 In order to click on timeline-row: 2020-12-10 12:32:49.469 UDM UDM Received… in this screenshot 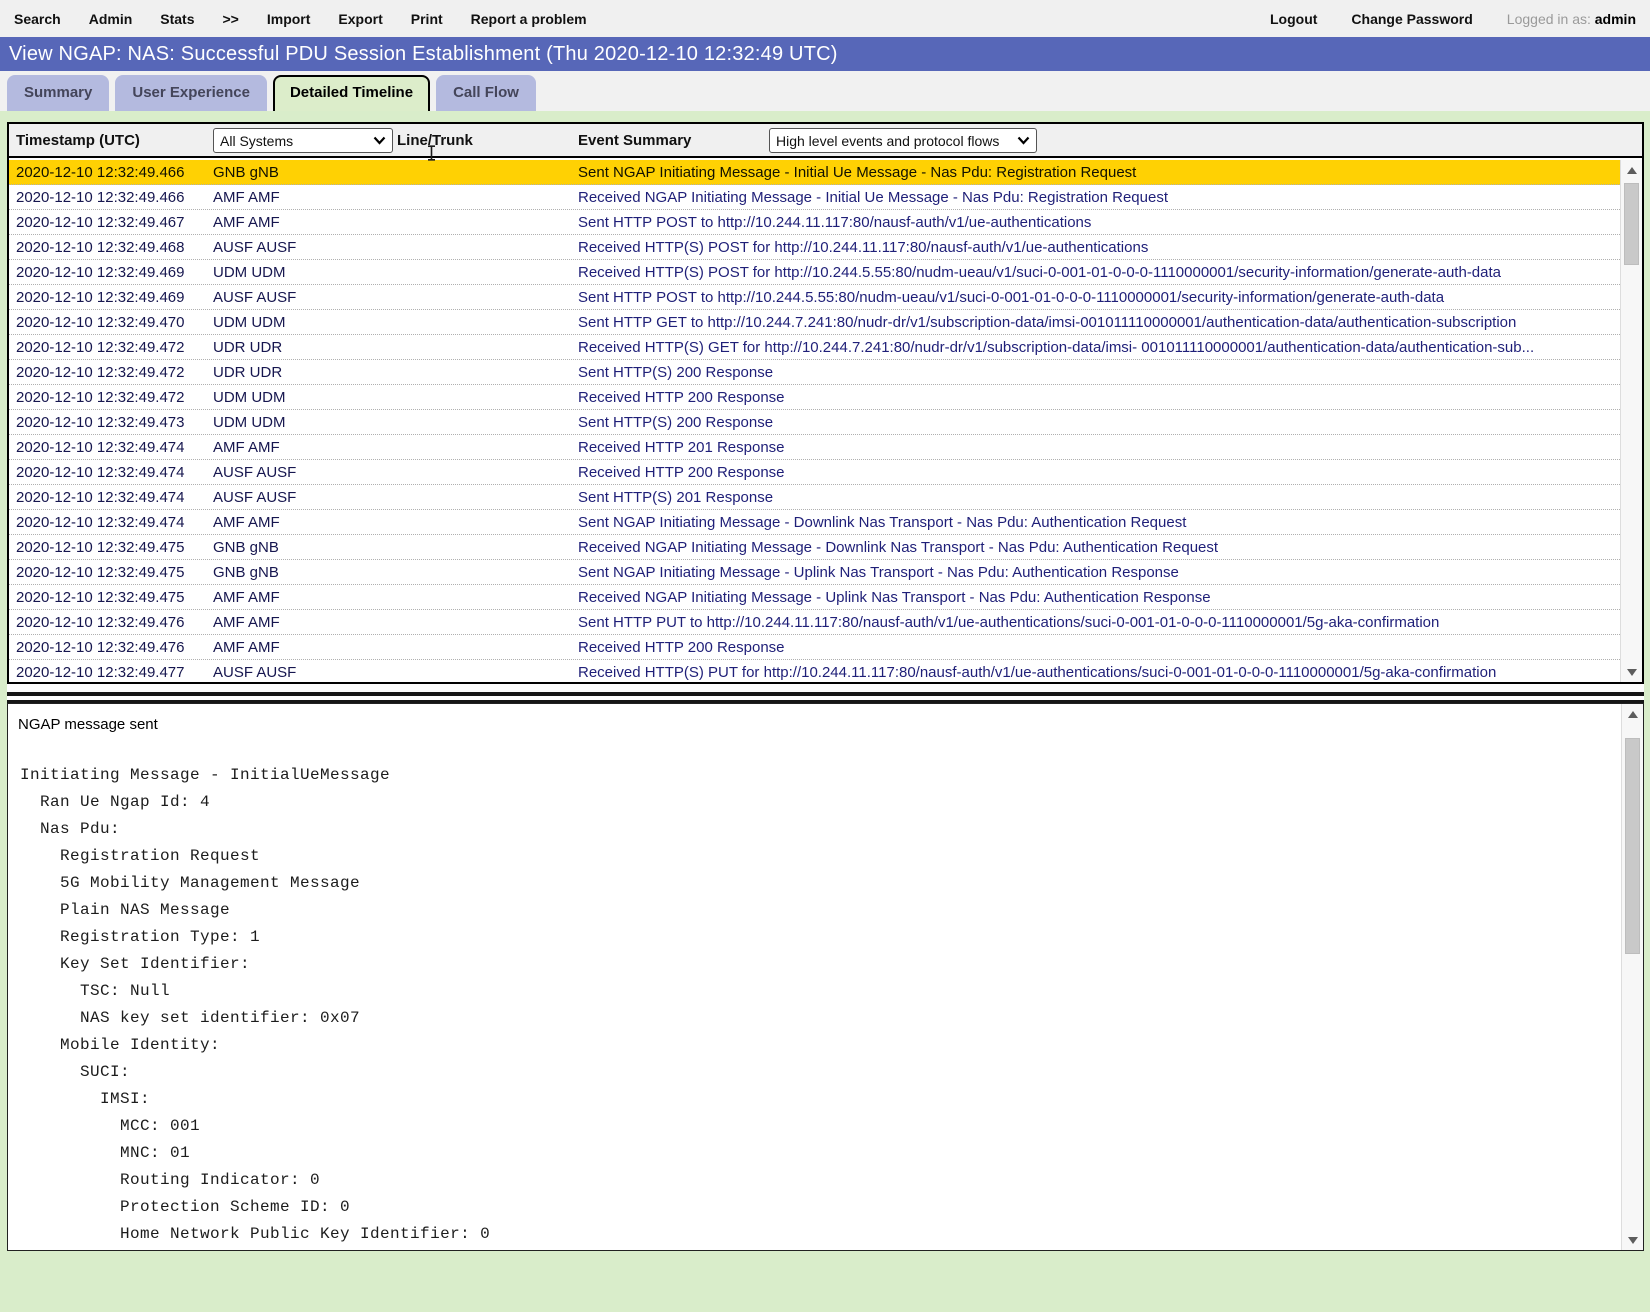, I will do `click(814, 272)`.